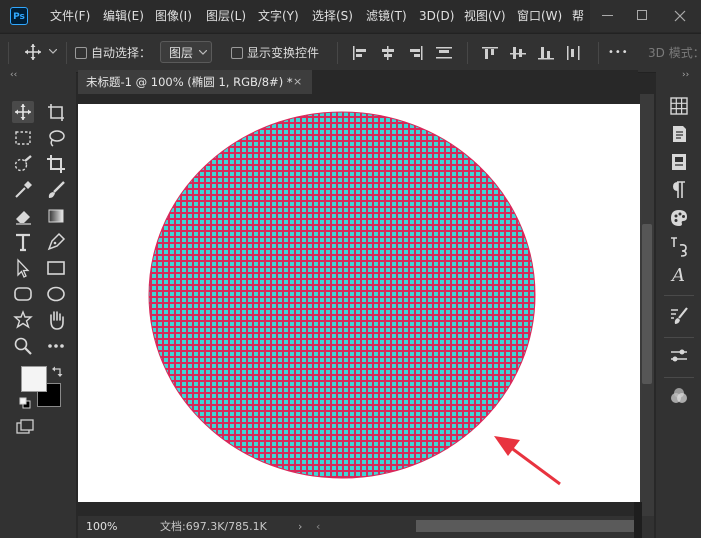  I want to click on libraries-panel-button, so click(679, 162).